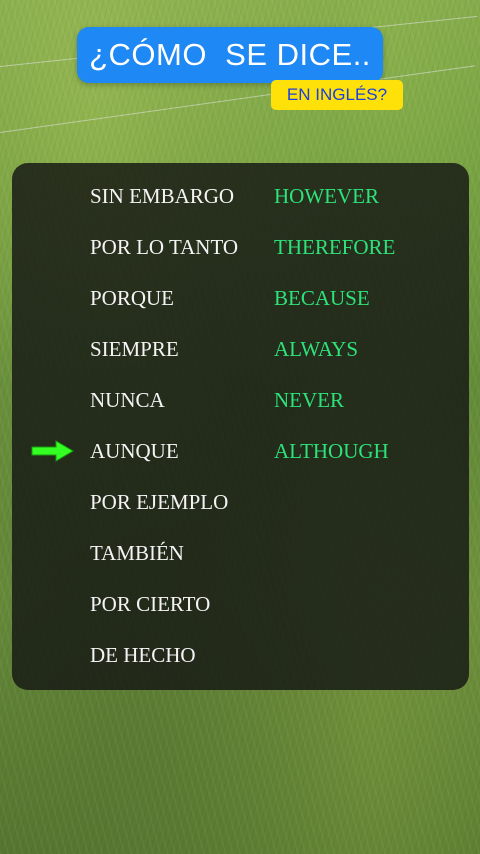 This screenshot has height=854, width=480. Describe the element at coordinates (316, 349) in the screenshot. I see `english-translation: ALWAYS` at that location.